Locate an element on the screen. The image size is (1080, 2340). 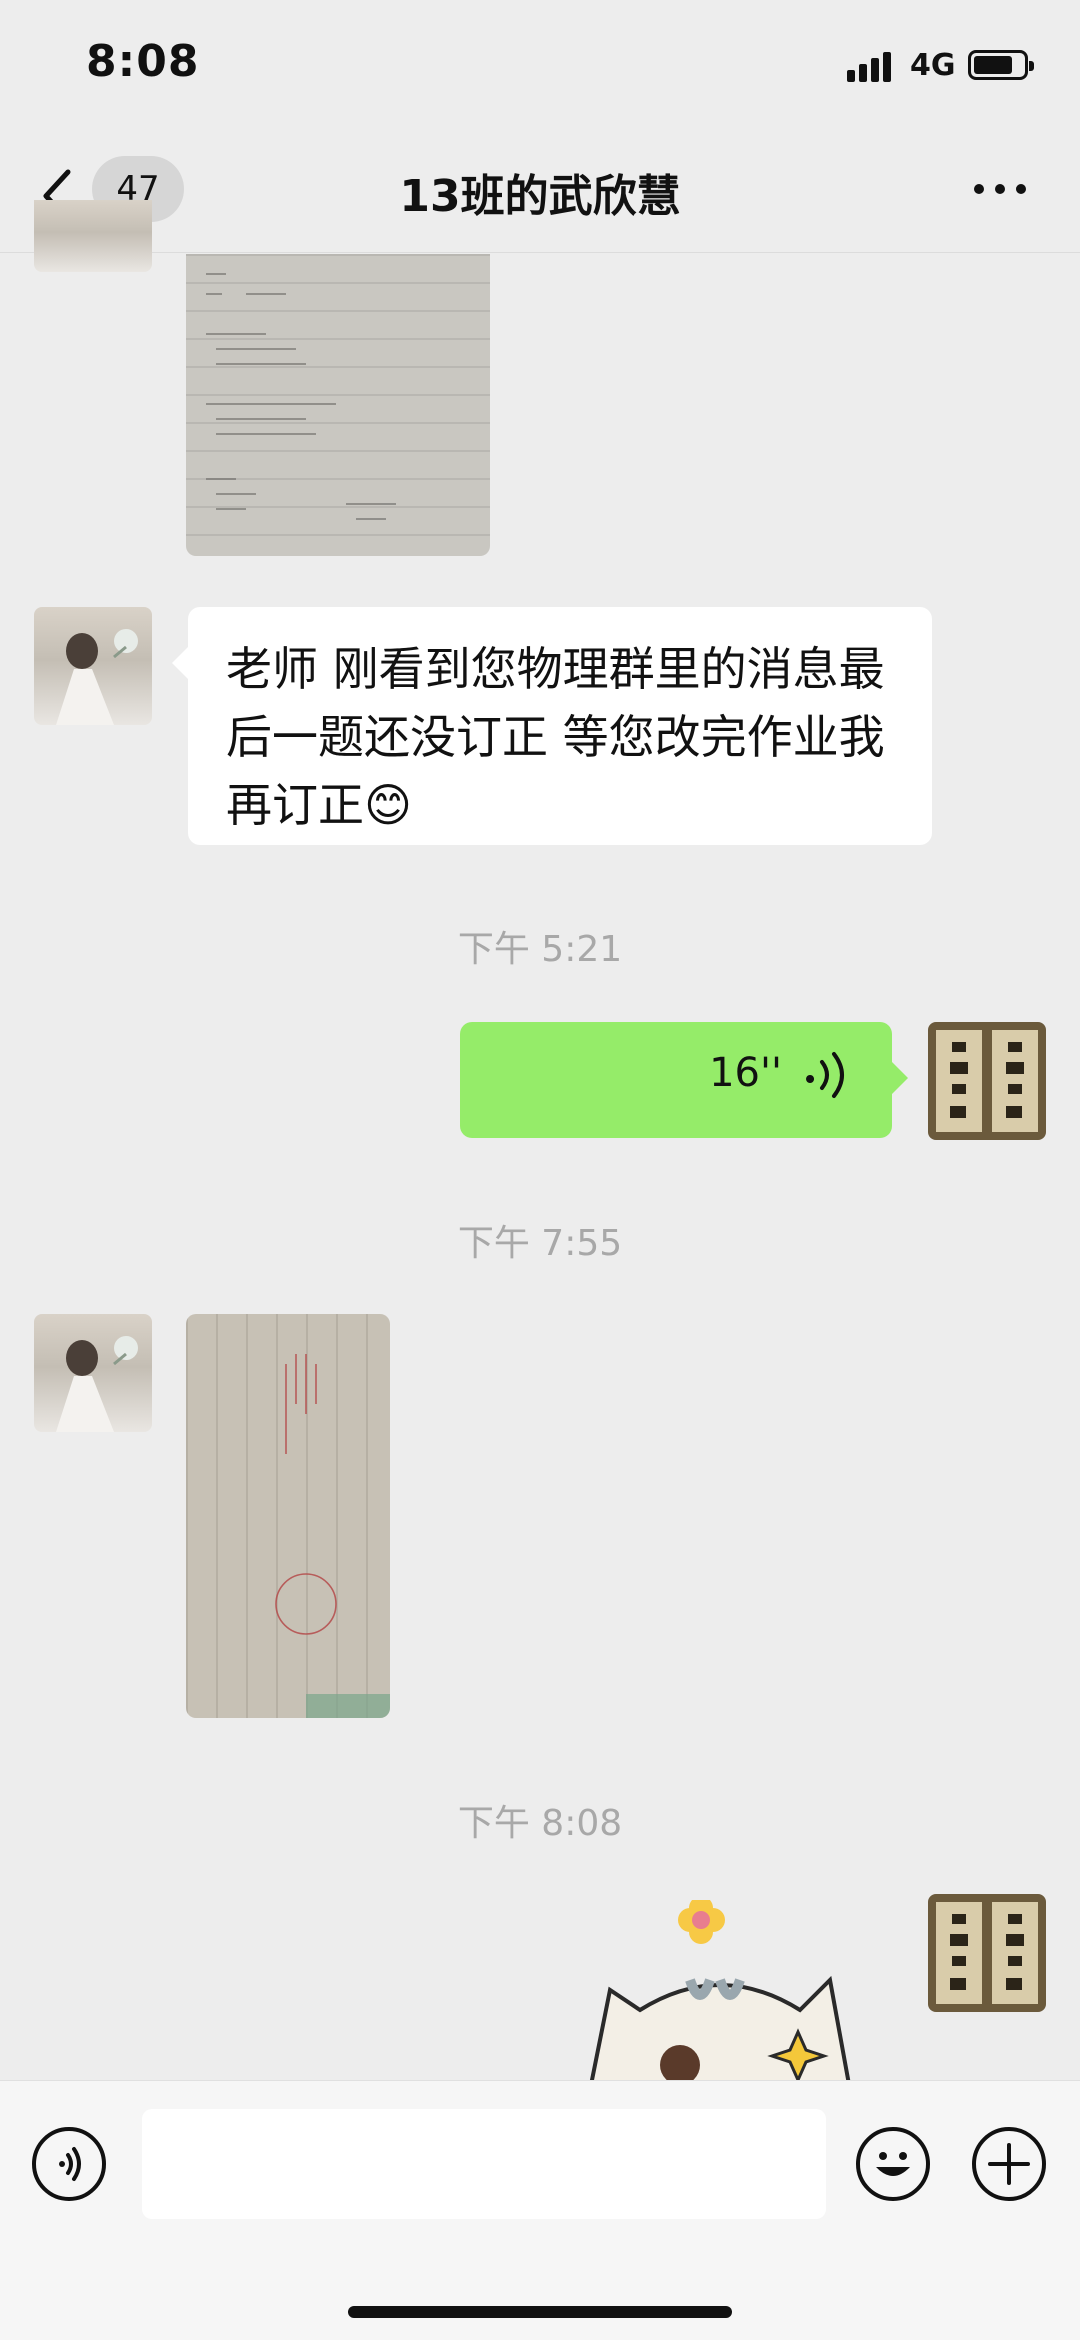
voice-message: 16'' is located at coordinates (684, 1080).